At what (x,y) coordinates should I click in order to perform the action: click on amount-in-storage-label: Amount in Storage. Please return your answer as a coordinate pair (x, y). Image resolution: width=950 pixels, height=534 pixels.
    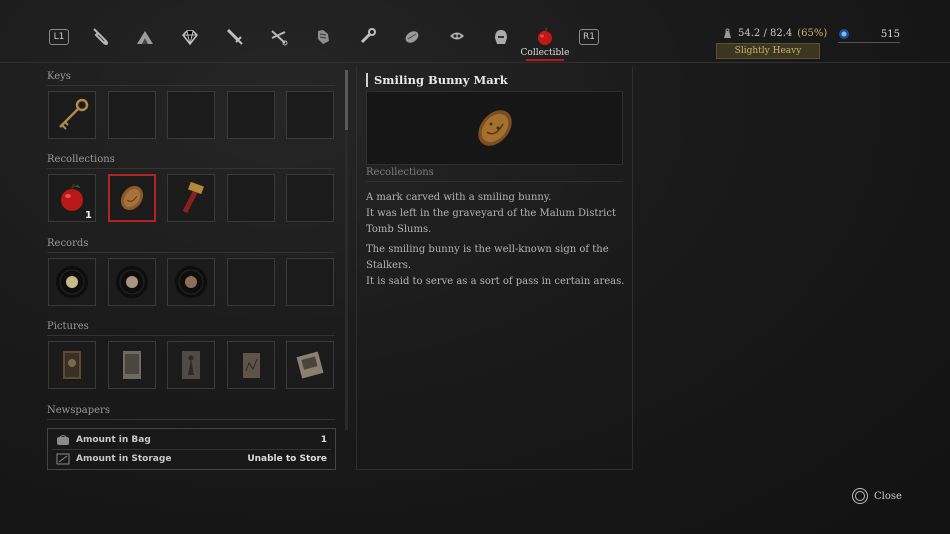
    Looking at the image, I should click on (124, 459).